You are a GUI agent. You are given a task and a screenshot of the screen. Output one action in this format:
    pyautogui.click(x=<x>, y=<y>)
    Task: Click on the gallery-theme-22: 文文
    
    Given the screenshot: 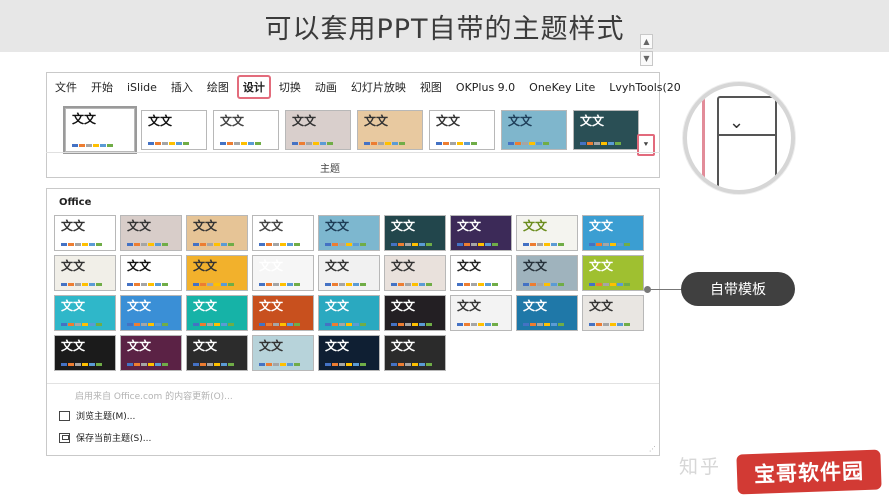 What is the action you would take?
    pyautogui.click(x=349, y=313)
    